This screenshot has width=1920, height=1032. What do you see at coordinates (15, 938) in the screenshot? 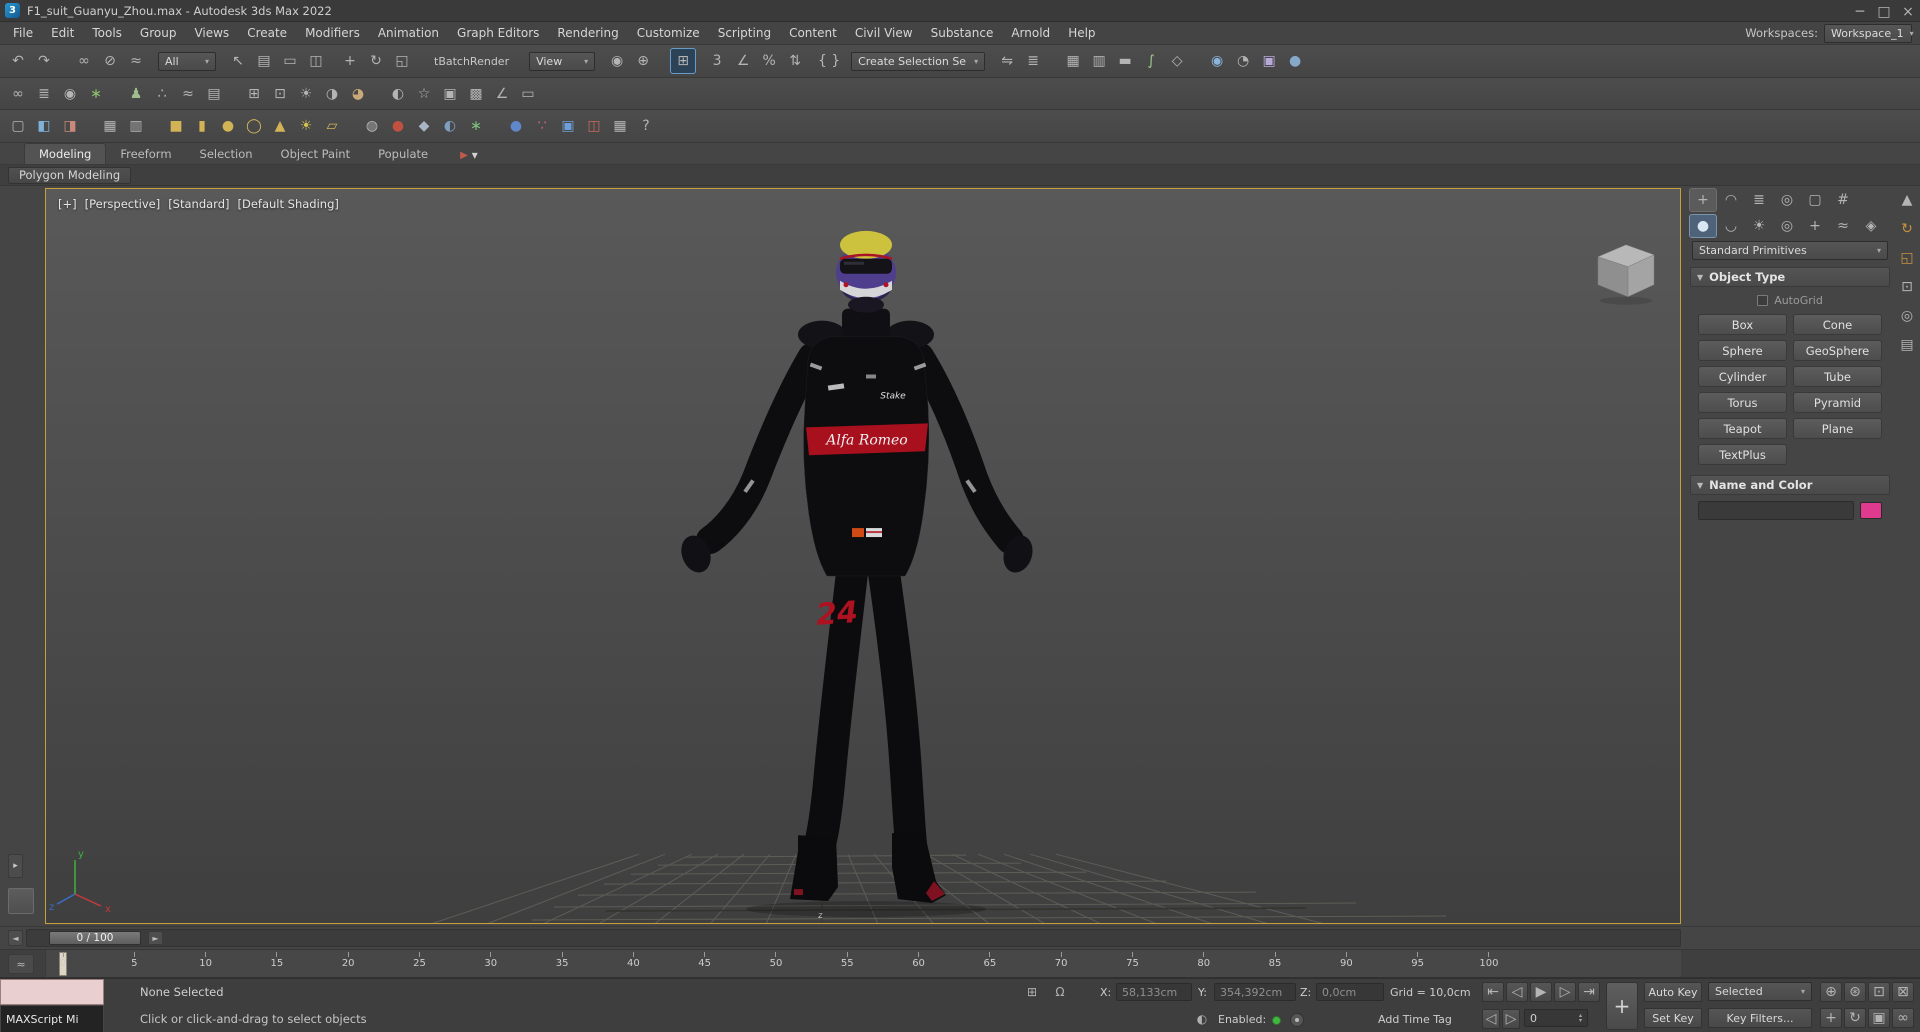
I see `previous-frame-arrow: ◄` at bounding box center [15, 938].